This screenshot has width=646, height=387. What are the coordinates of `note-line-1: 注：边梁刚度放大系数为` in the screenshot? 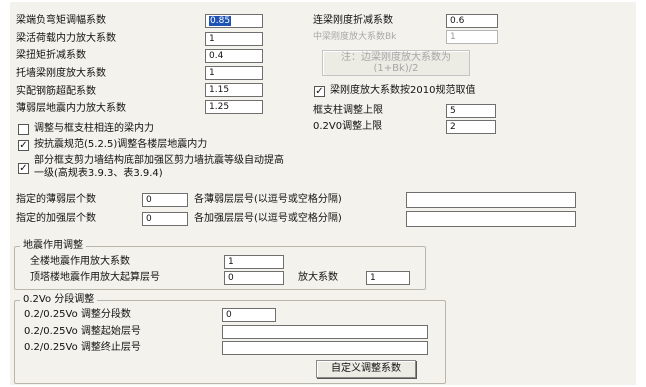 It's located at (396, 57).